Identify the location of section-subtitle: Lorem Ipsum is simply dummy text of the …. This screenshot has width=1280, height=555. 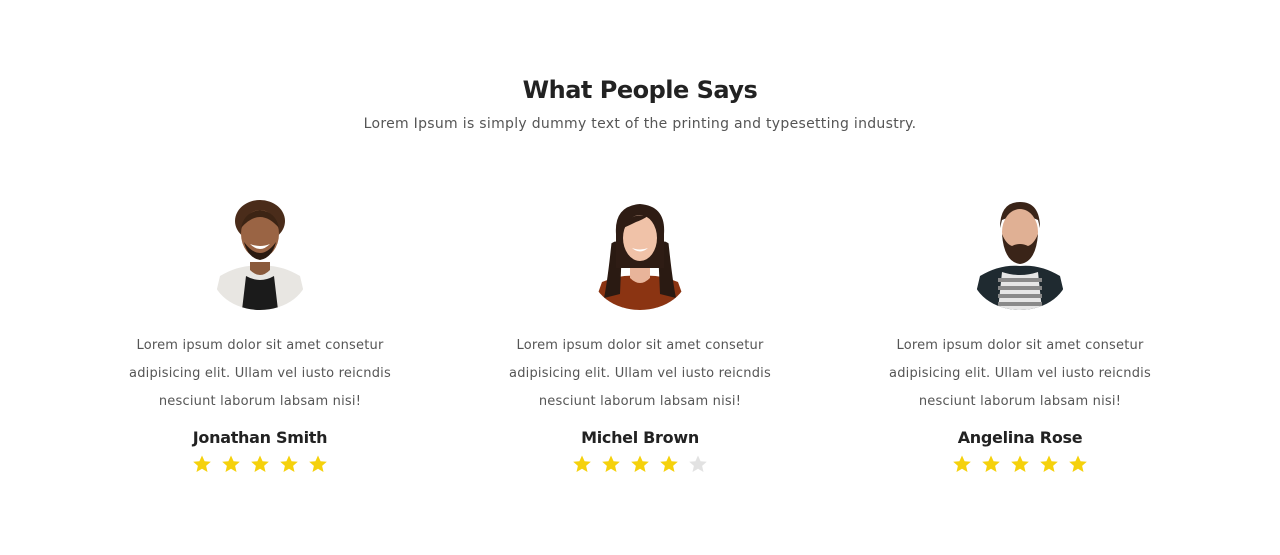
(640, 124).